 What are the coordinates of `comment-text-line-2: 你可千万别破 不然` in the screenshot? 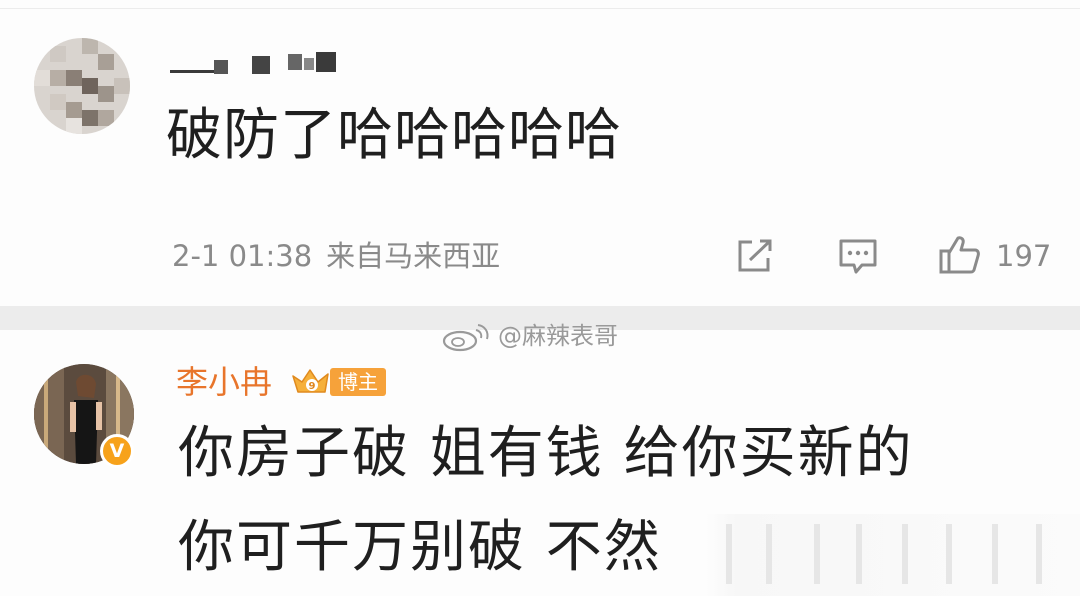 It's located at (420, 547).